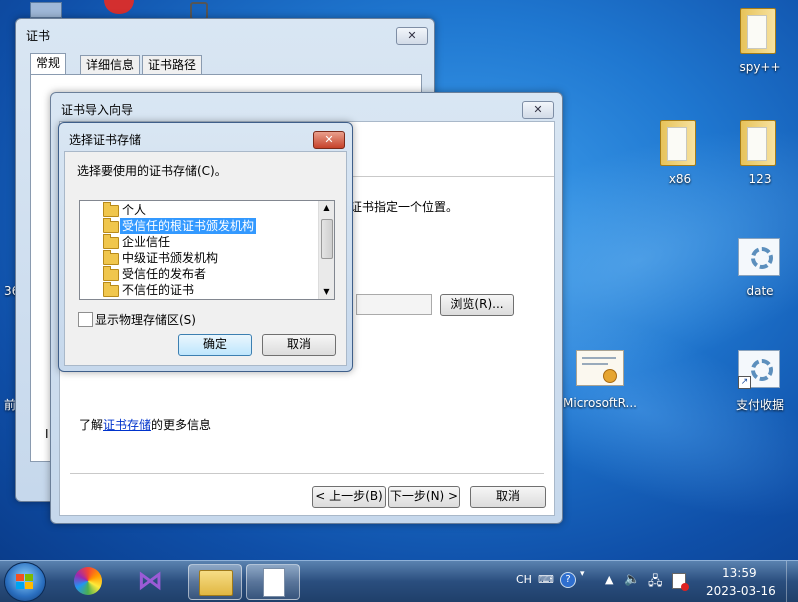 This screenshot has height=602, width=798. I want to click on desktop-icon-date: date, so click(759, 269).